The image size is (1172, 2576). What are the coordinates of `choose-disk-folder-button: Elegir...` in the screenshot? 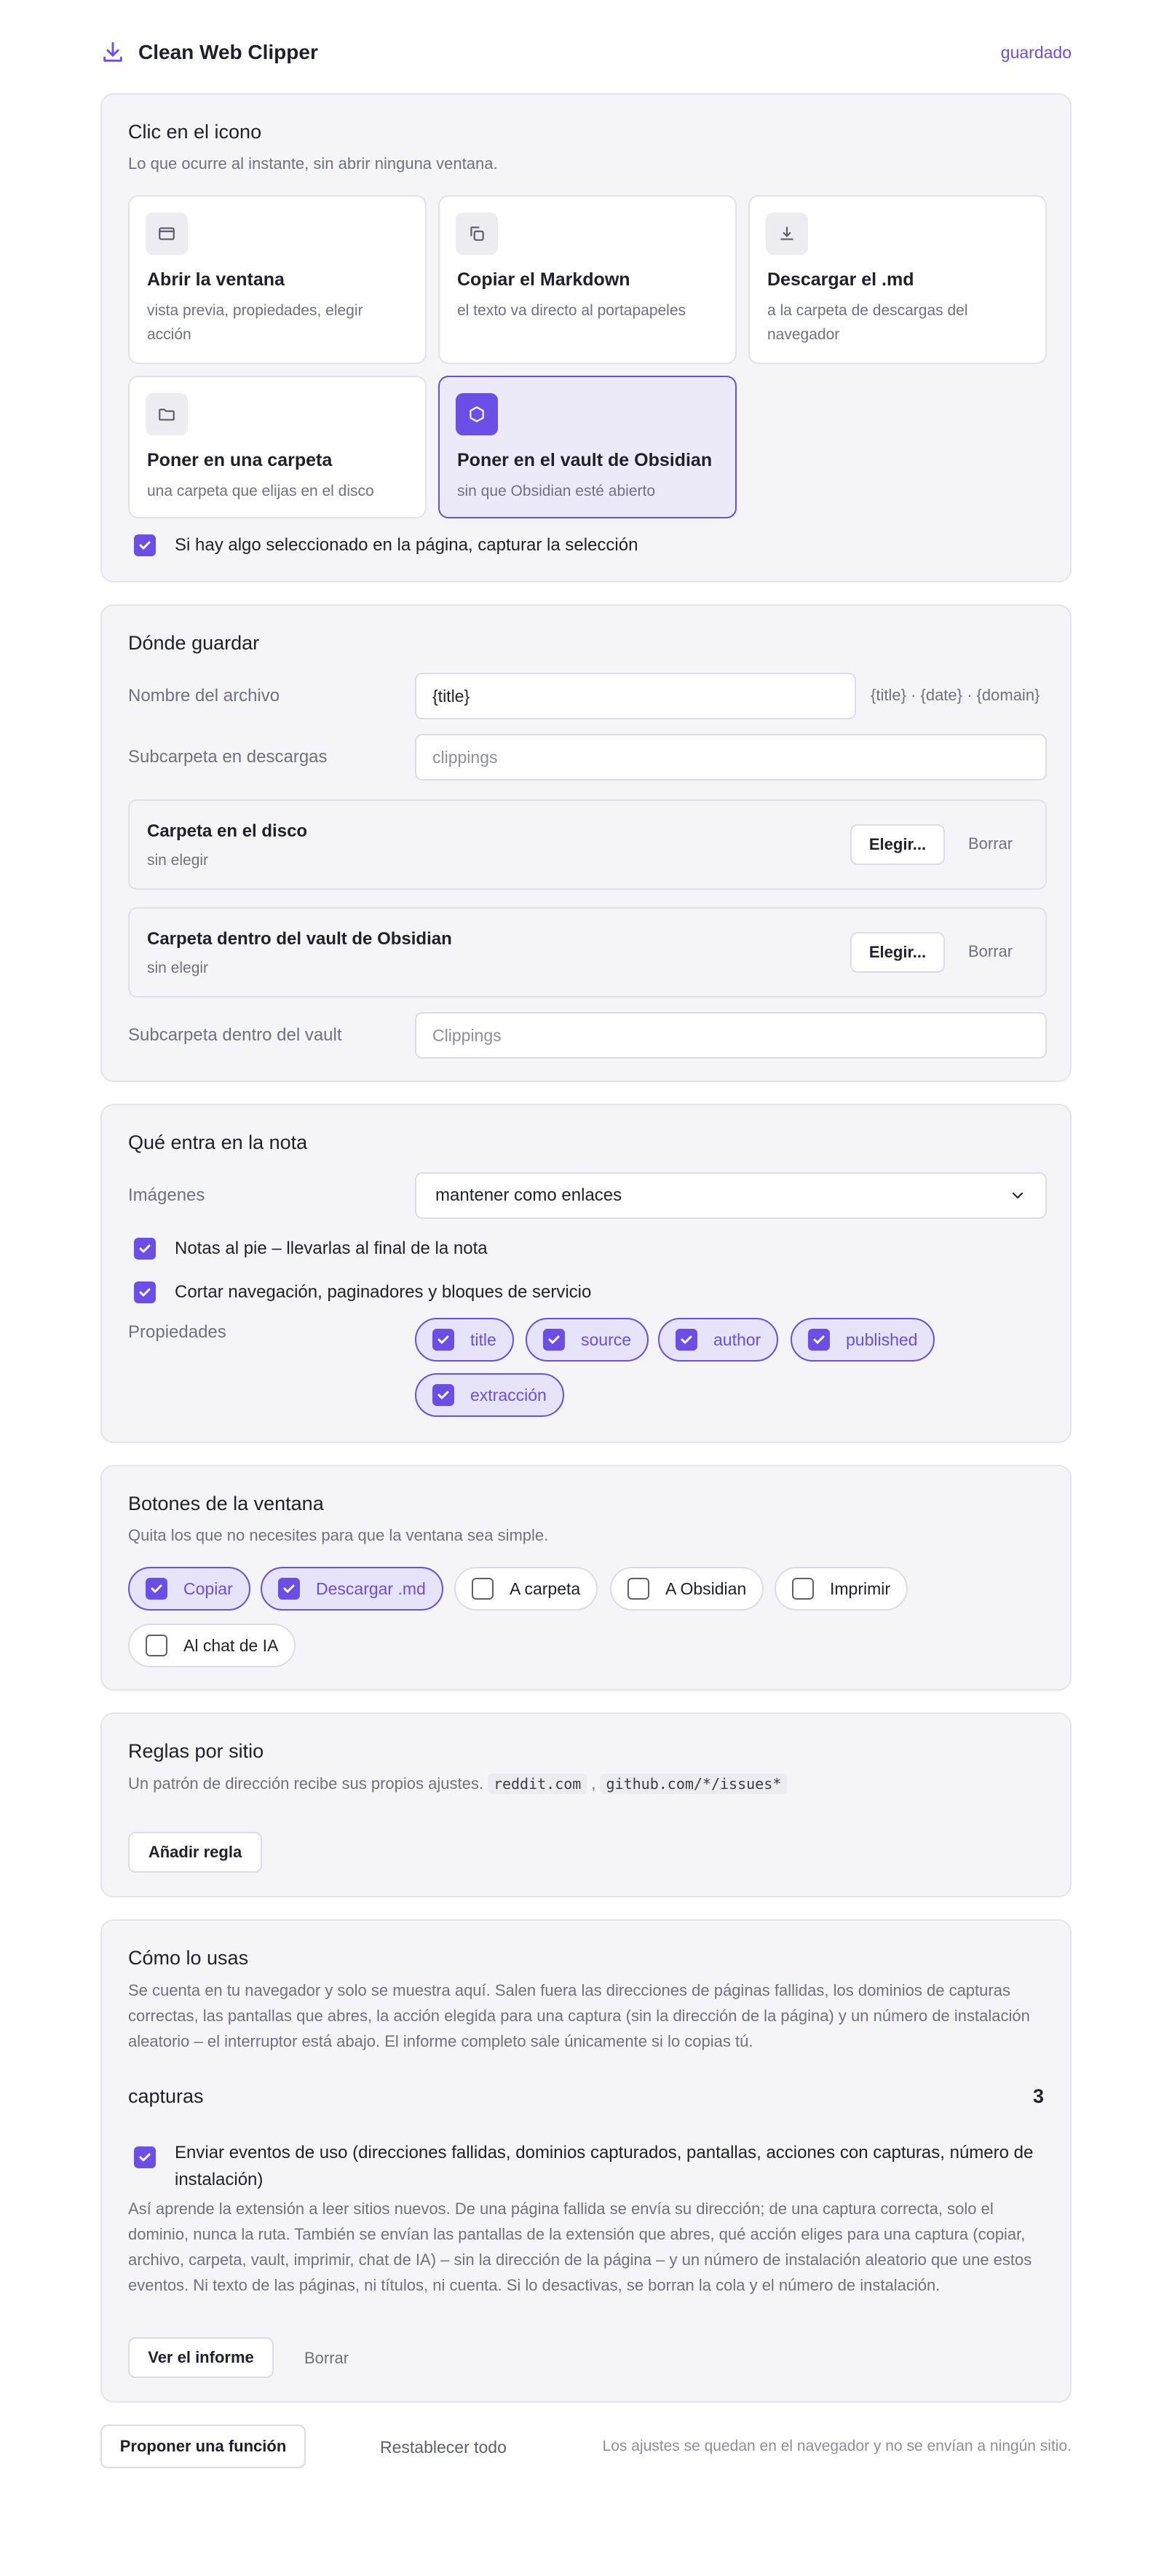 It's located at (897, 845).